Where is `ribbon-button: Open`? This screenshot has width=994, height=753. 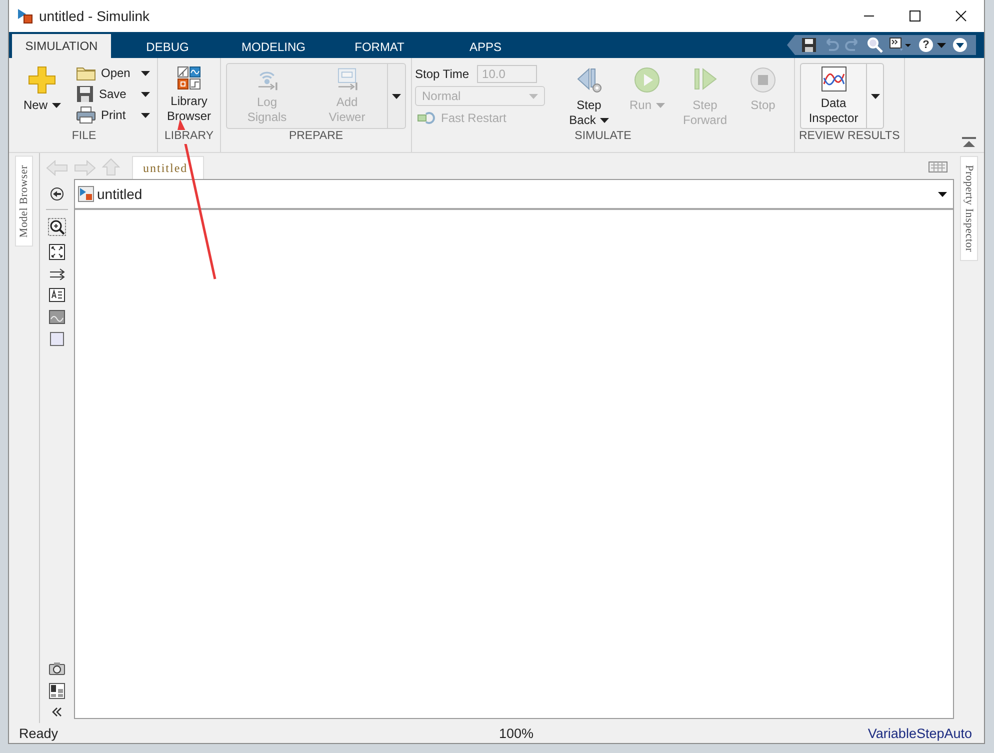
ribbon-button: Open is located at coordinates (113, 73).